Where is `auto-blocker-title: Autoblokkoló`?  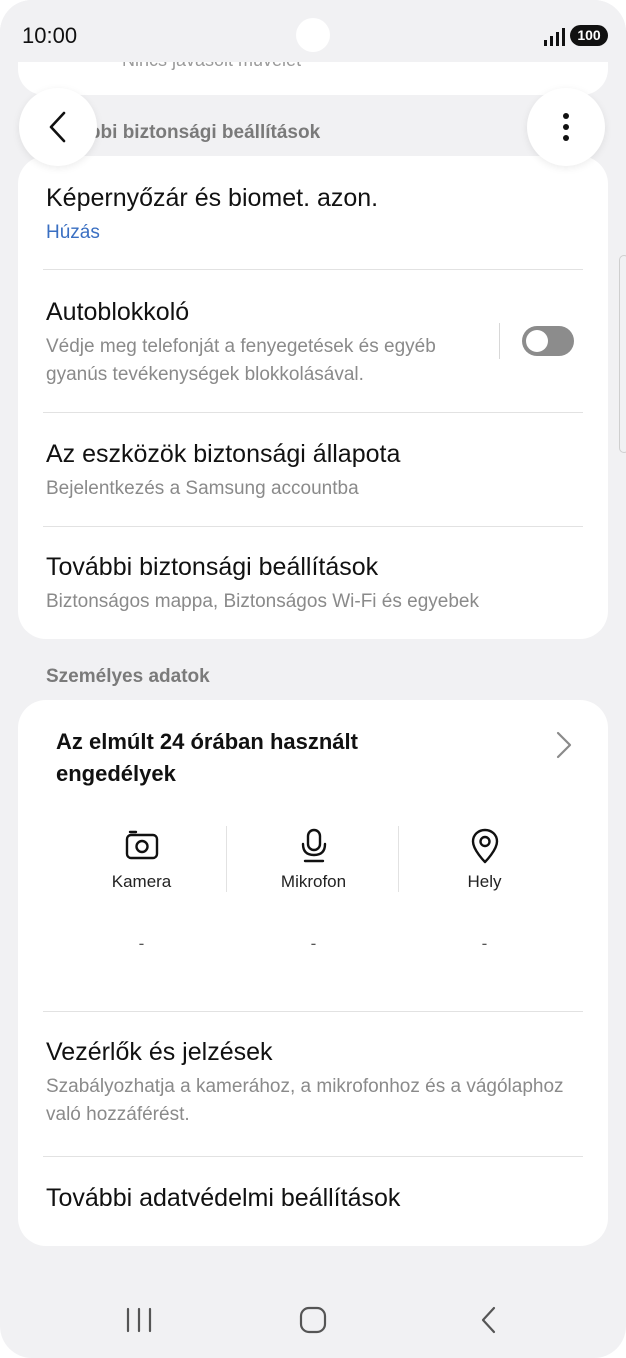
auto-blocker-title: Autoblokkoló is located at coordinates (118, 312).